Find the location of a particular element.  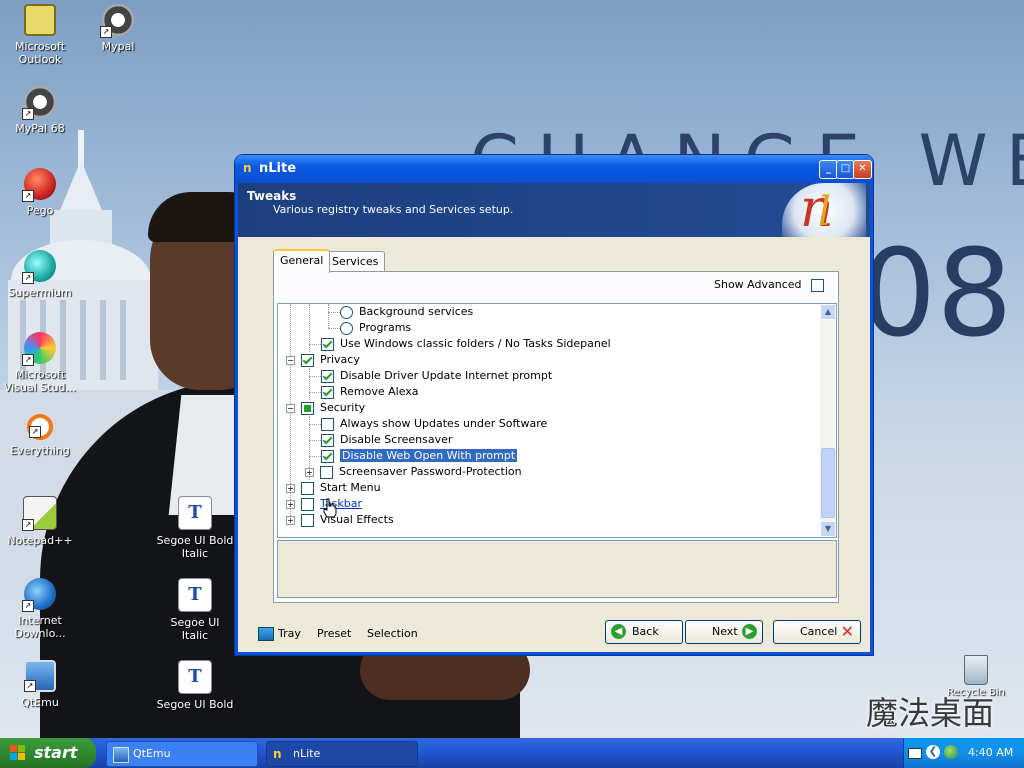

start-button: start is located at coordinates (48, 753).